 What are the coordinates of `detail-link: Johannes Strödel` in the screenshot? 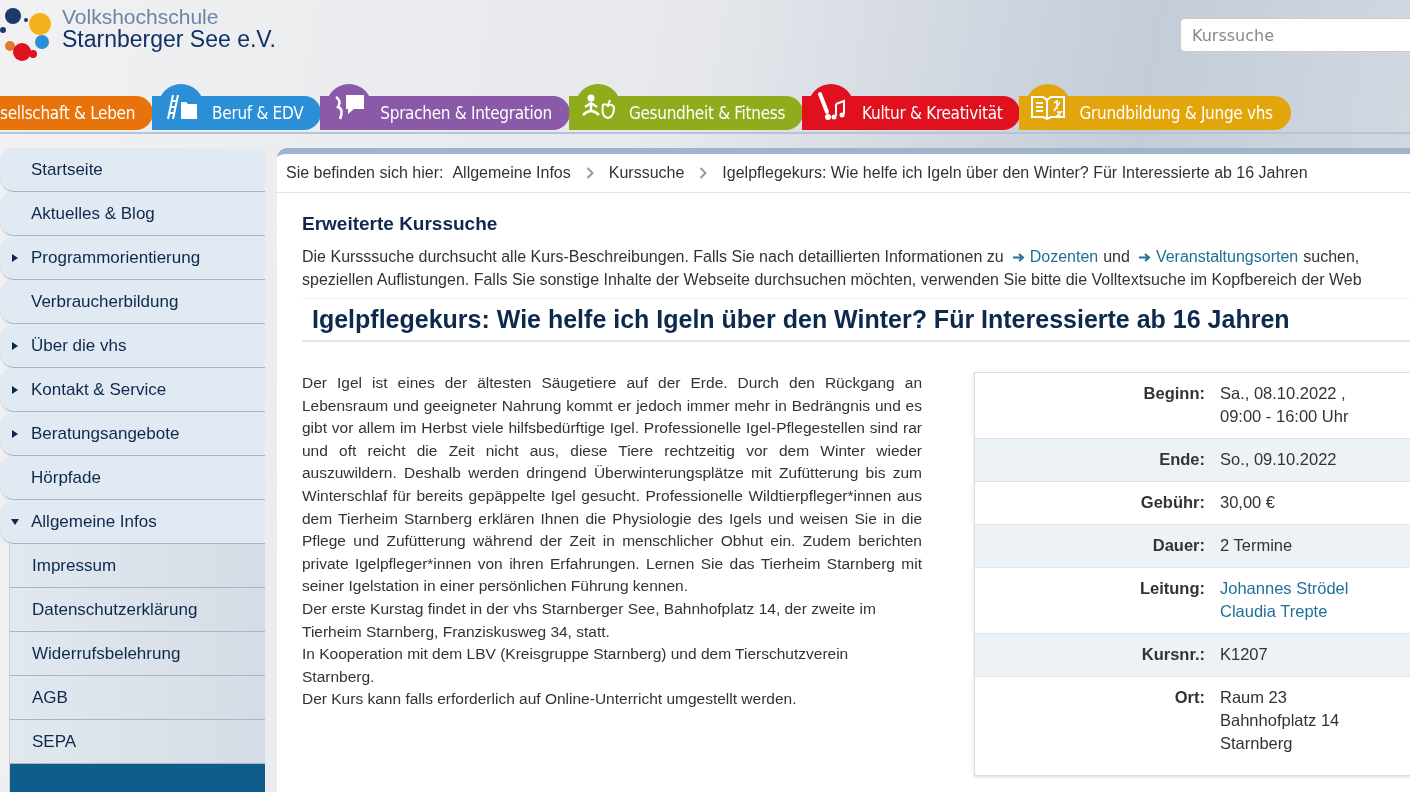 It's located at (1284, 588).